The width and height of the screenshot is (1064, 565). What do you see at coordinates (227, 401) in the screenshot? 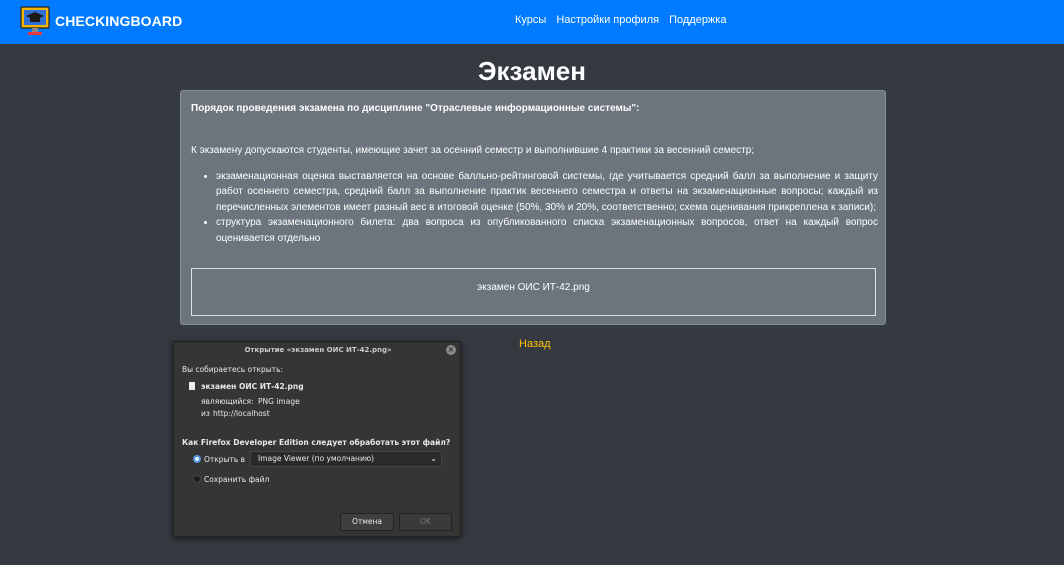
I see `file-type-label: являющийся:` at bounding box center [227, 401].